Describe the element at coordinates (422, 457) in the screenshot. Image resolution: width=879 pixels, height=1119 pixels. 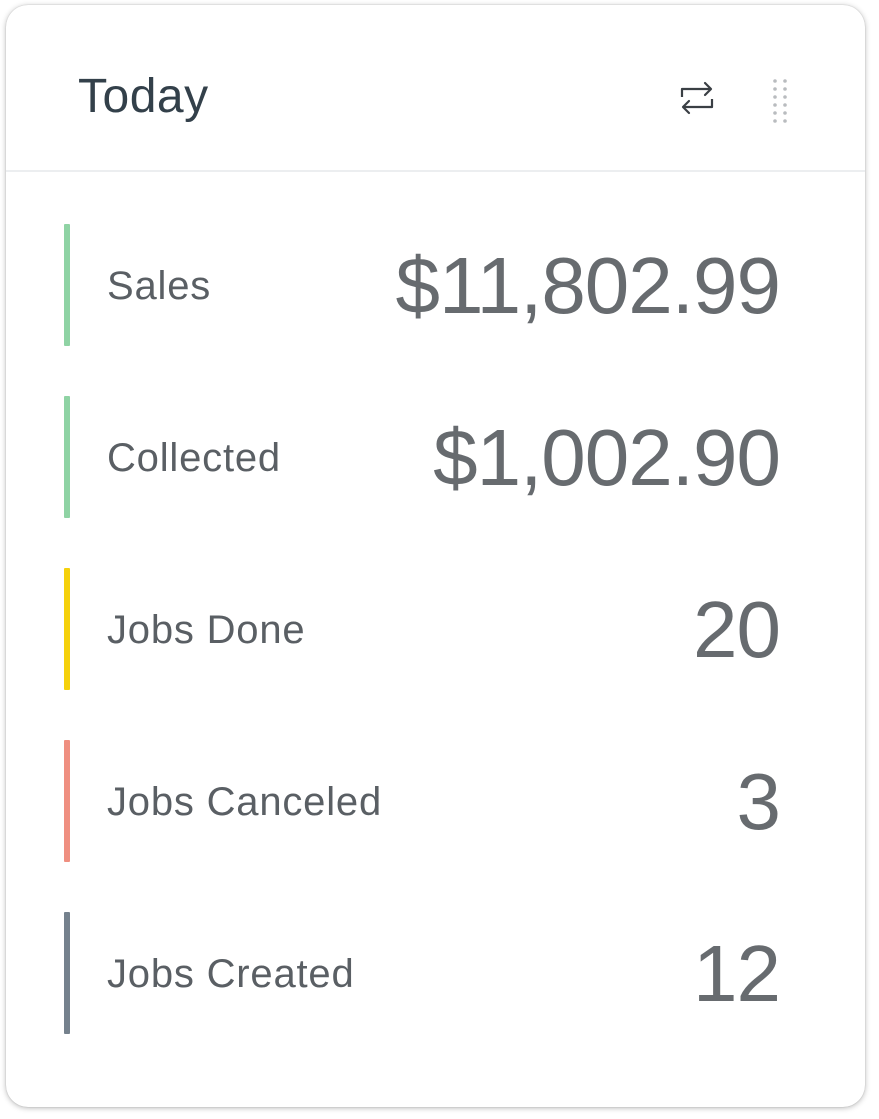
I see `metric-row-collected: Collected $1,002.90` at that location.